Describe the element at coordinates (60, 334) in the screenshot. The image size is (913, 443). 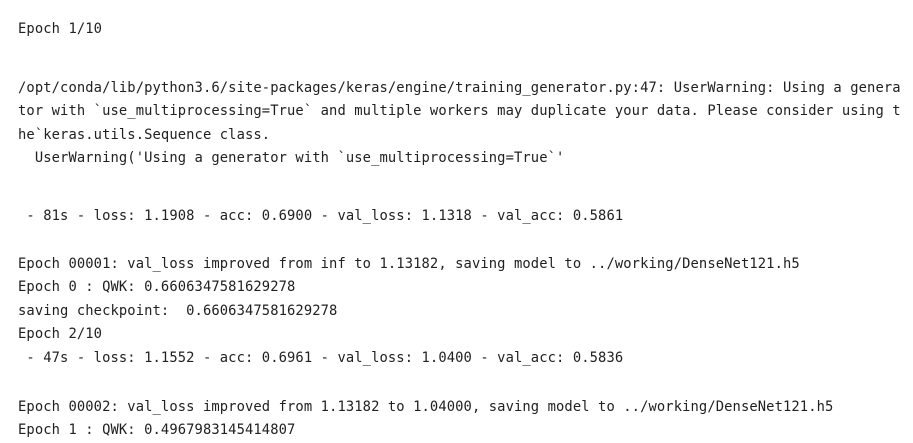
I see `output-line-epoch-2-header: Epoch 2/10` at that location.